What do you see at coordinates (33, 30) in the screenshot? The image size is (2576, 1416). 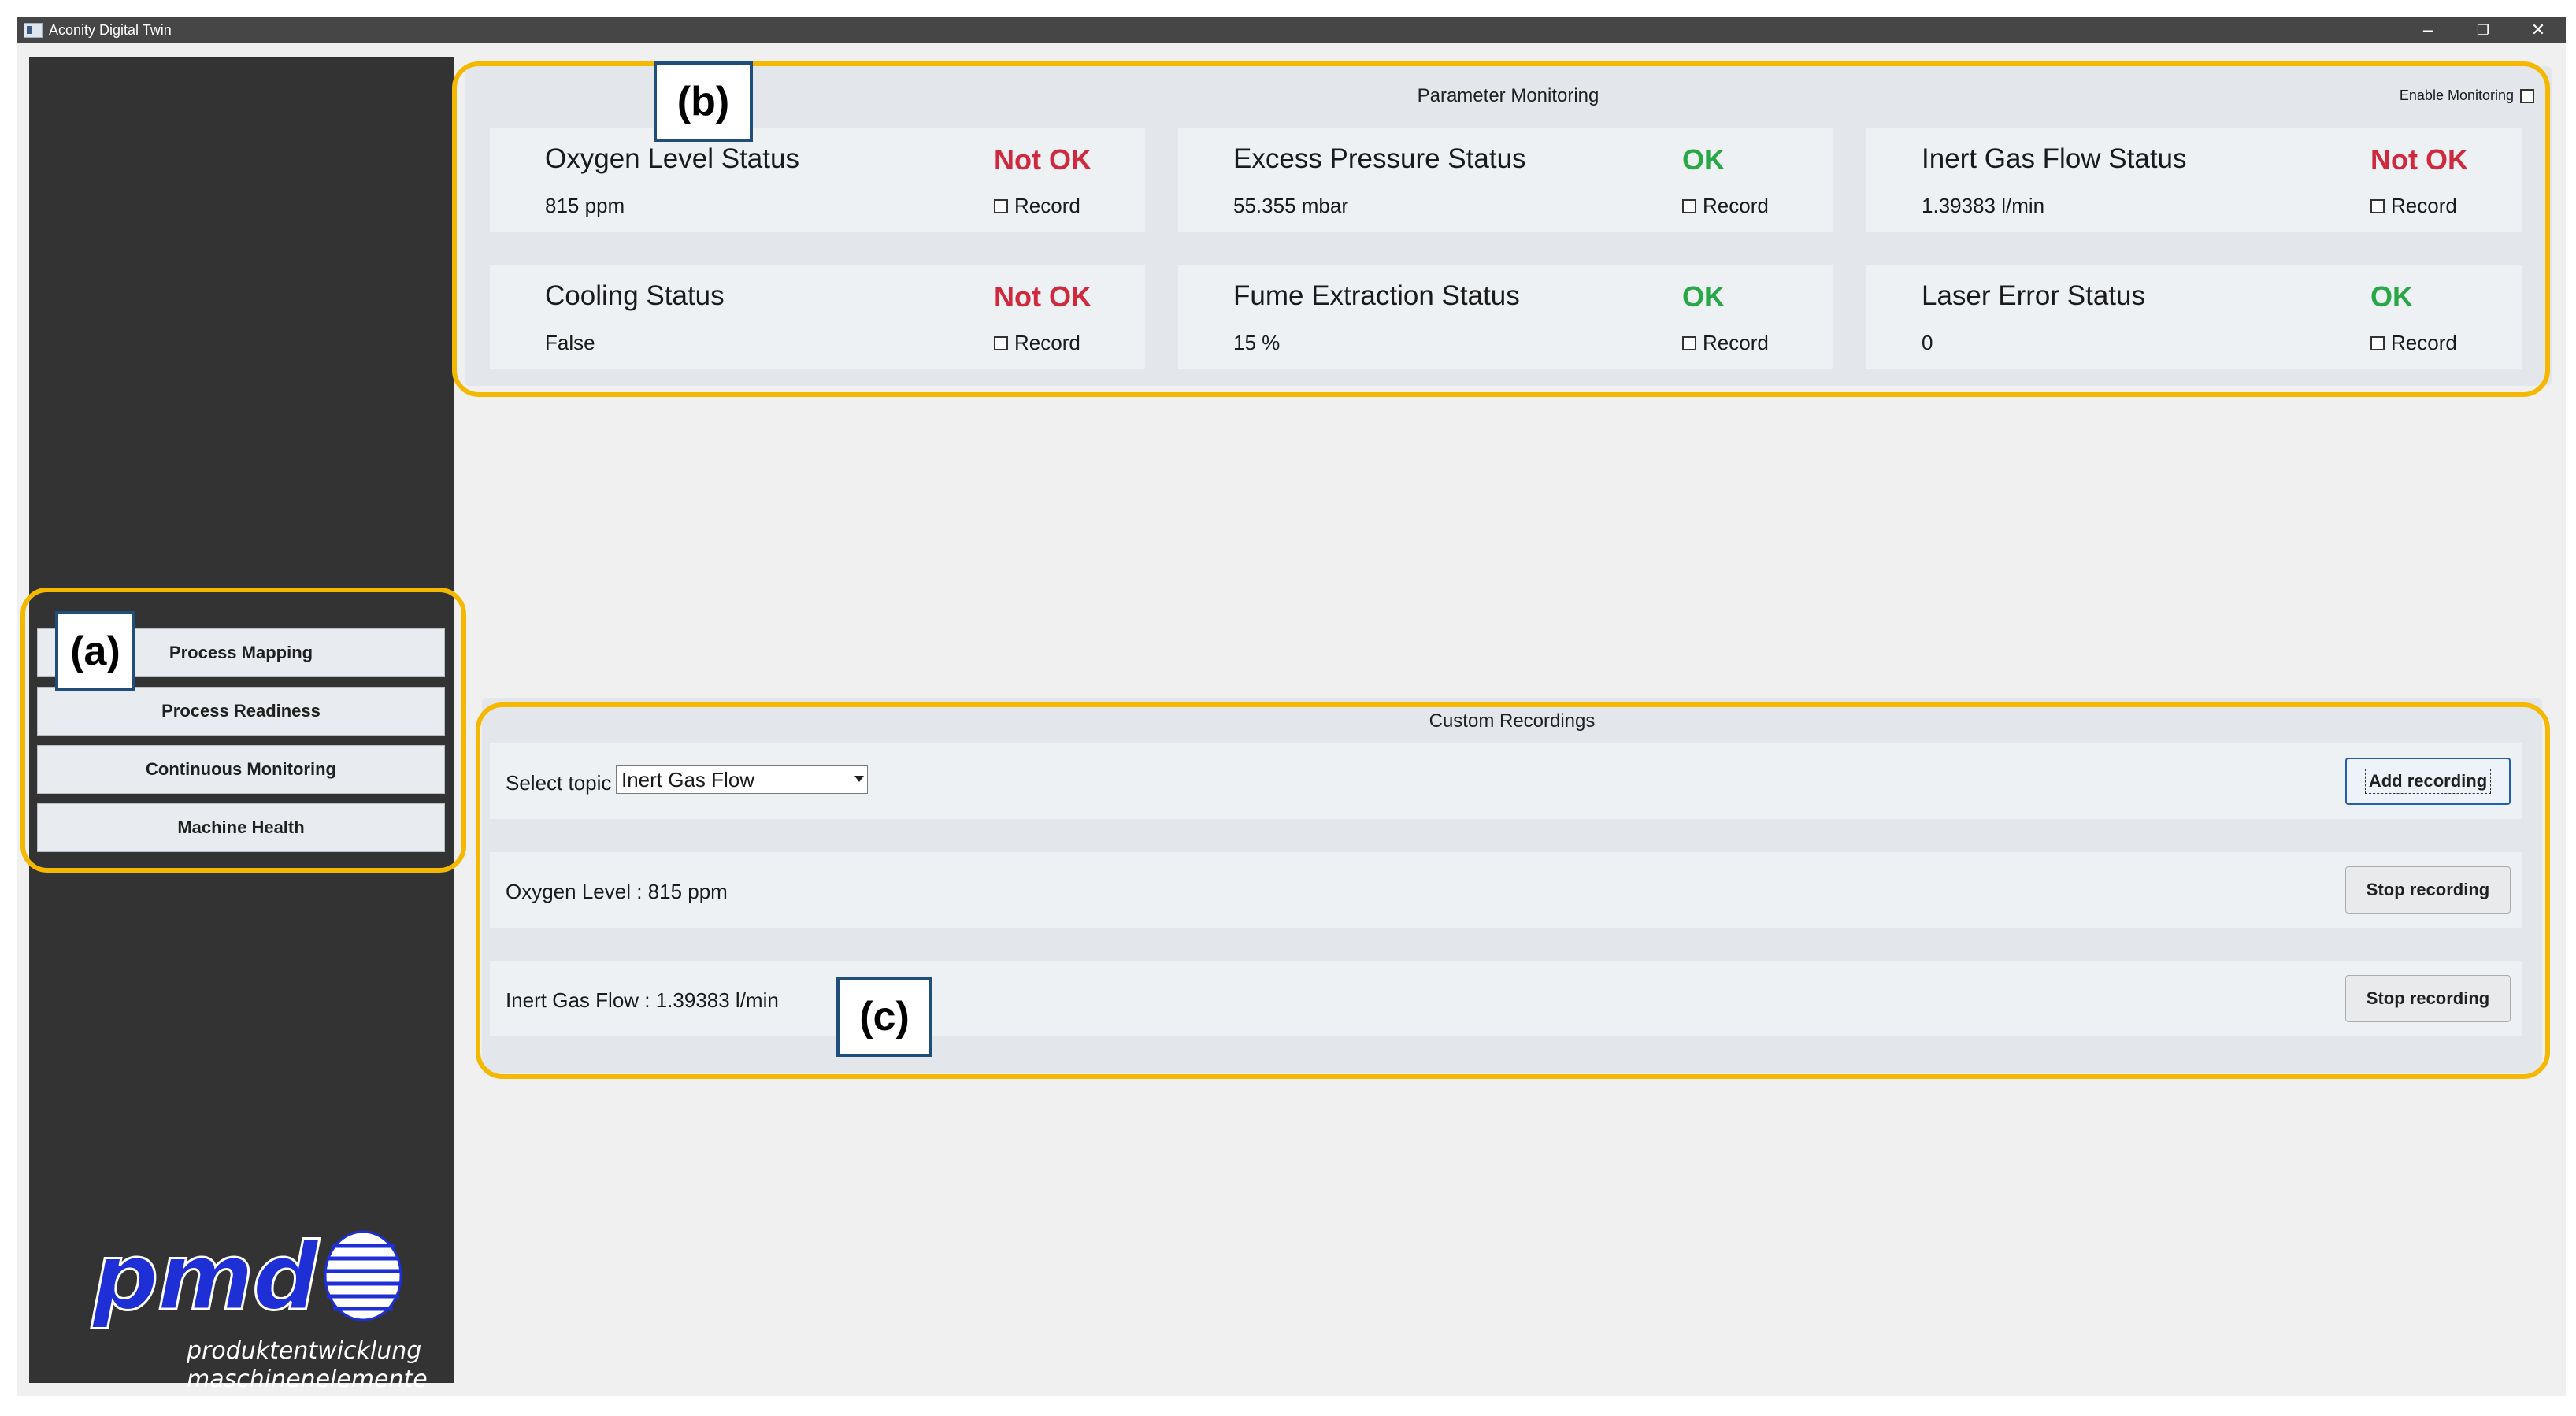 I see `app-icon` at bounding box center [33, 30].